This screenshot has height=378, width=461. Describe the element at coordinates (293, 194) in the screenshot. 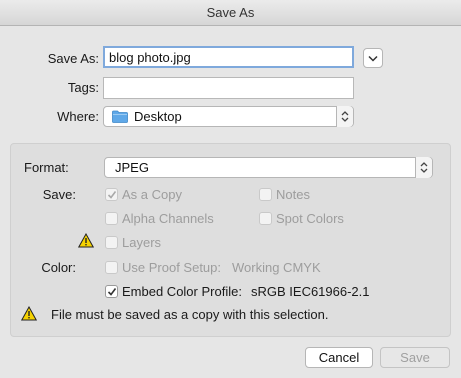

I see `notes-label: Notes` at that location.